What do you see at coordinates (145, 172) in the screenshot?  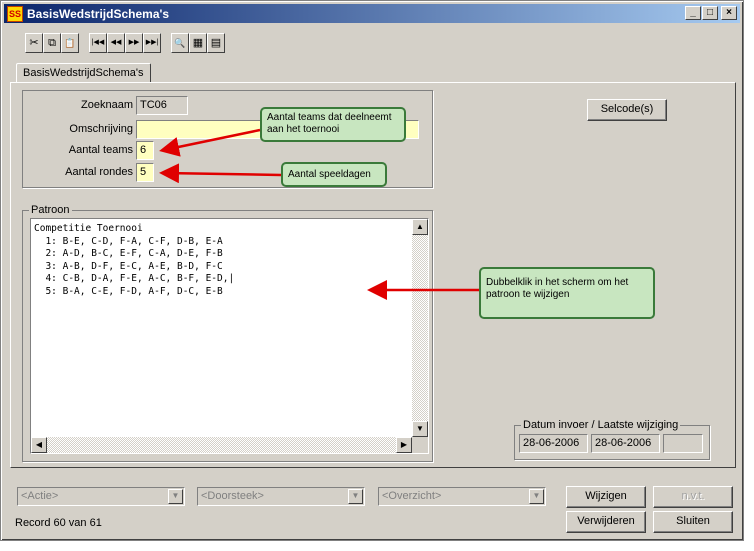 I see `aantal-rondes-field: 5` at bounding box center [145, 172].